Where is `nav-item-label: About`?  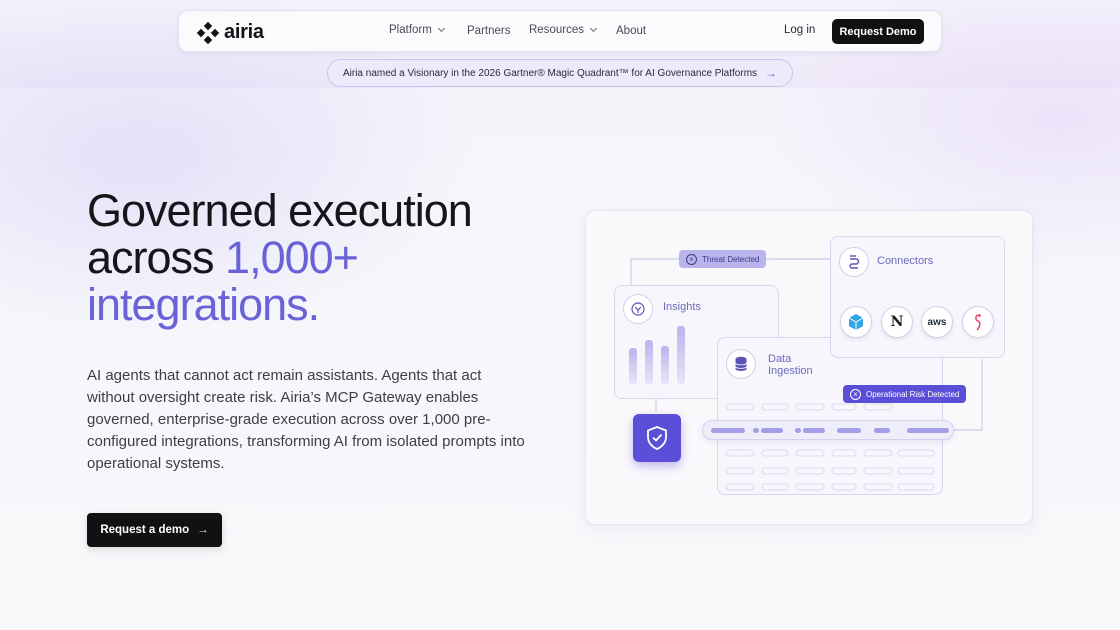 nav-item-label: About is located at coordinates (631, 31).